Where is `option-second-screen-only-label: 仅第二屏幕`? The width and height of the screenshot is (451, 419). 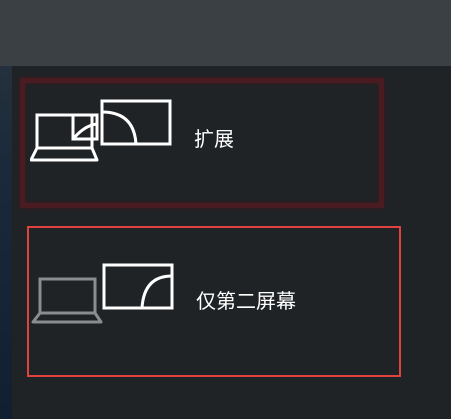
option-second-screen-only-label: 仅第二屏幕 is located at coordinates (246, 301).